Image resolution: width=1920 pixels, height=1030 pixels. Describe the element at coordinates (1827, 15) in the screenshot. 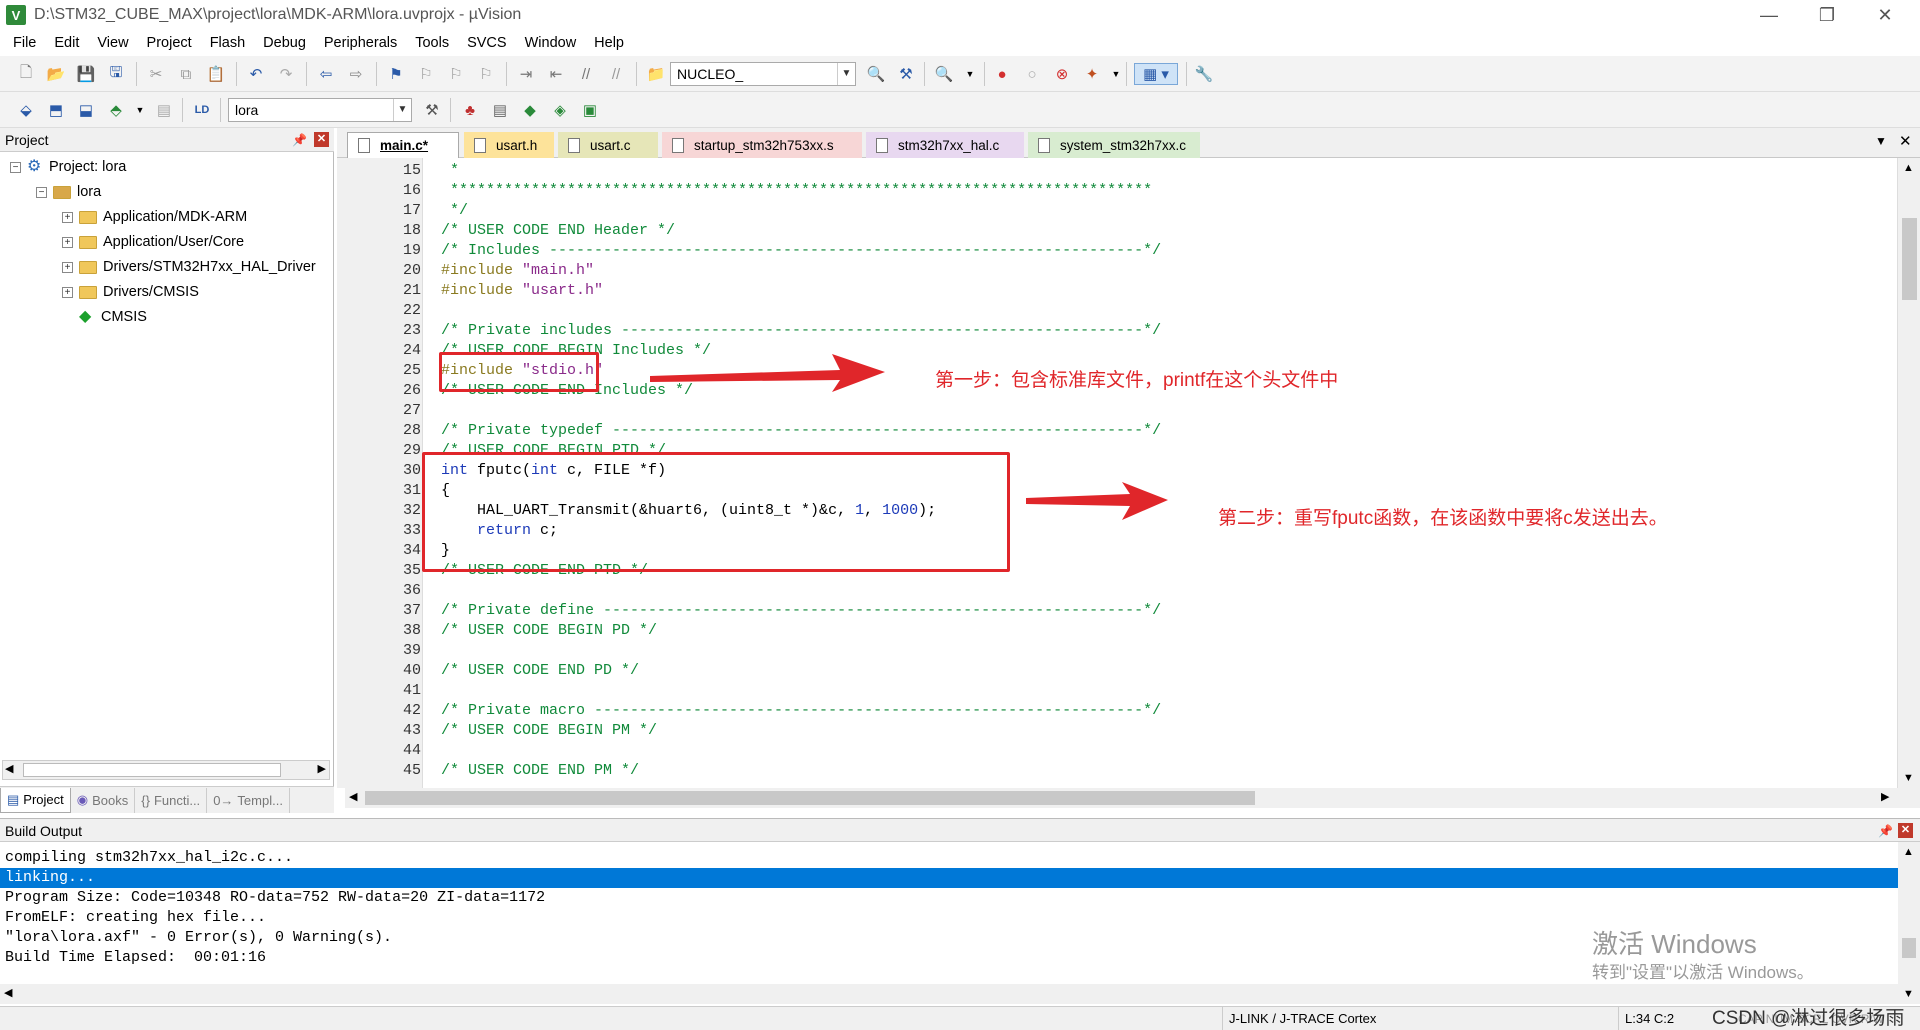

I see `restore-button: ❐` at that location.